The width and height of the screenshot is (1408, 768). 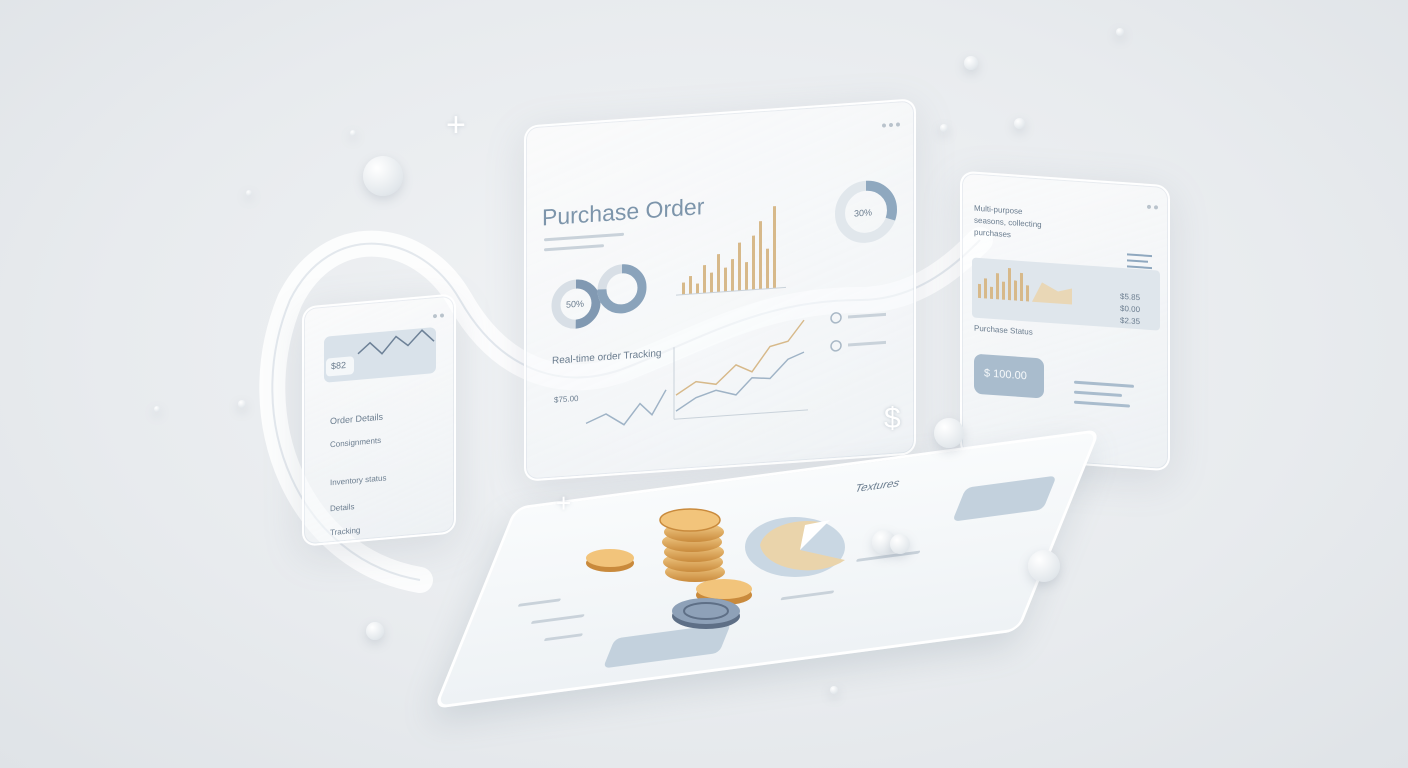 I want to click on coins-layer, so click(x=669, y=568).